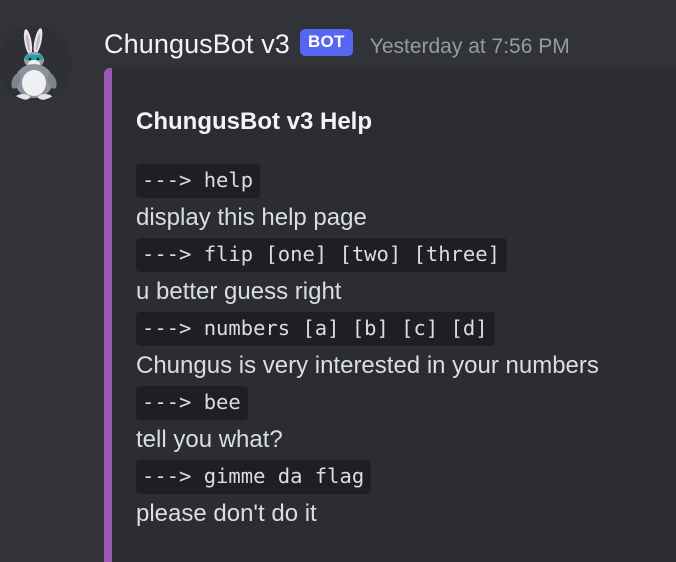  I want to click on command-description: please don't do it, so click(226, 513).